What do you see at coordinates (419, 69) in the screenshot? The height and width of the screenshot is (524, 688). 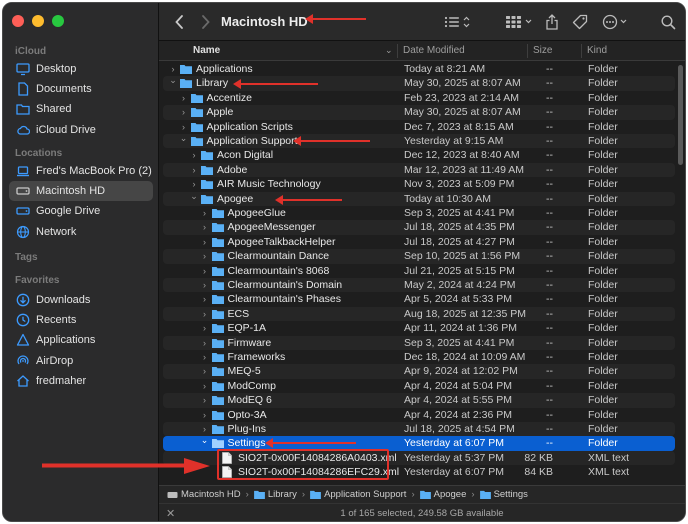 I see `folder-row: › Applications Today at 8:21 AM -- Folder` at bounding box center [419, 69].